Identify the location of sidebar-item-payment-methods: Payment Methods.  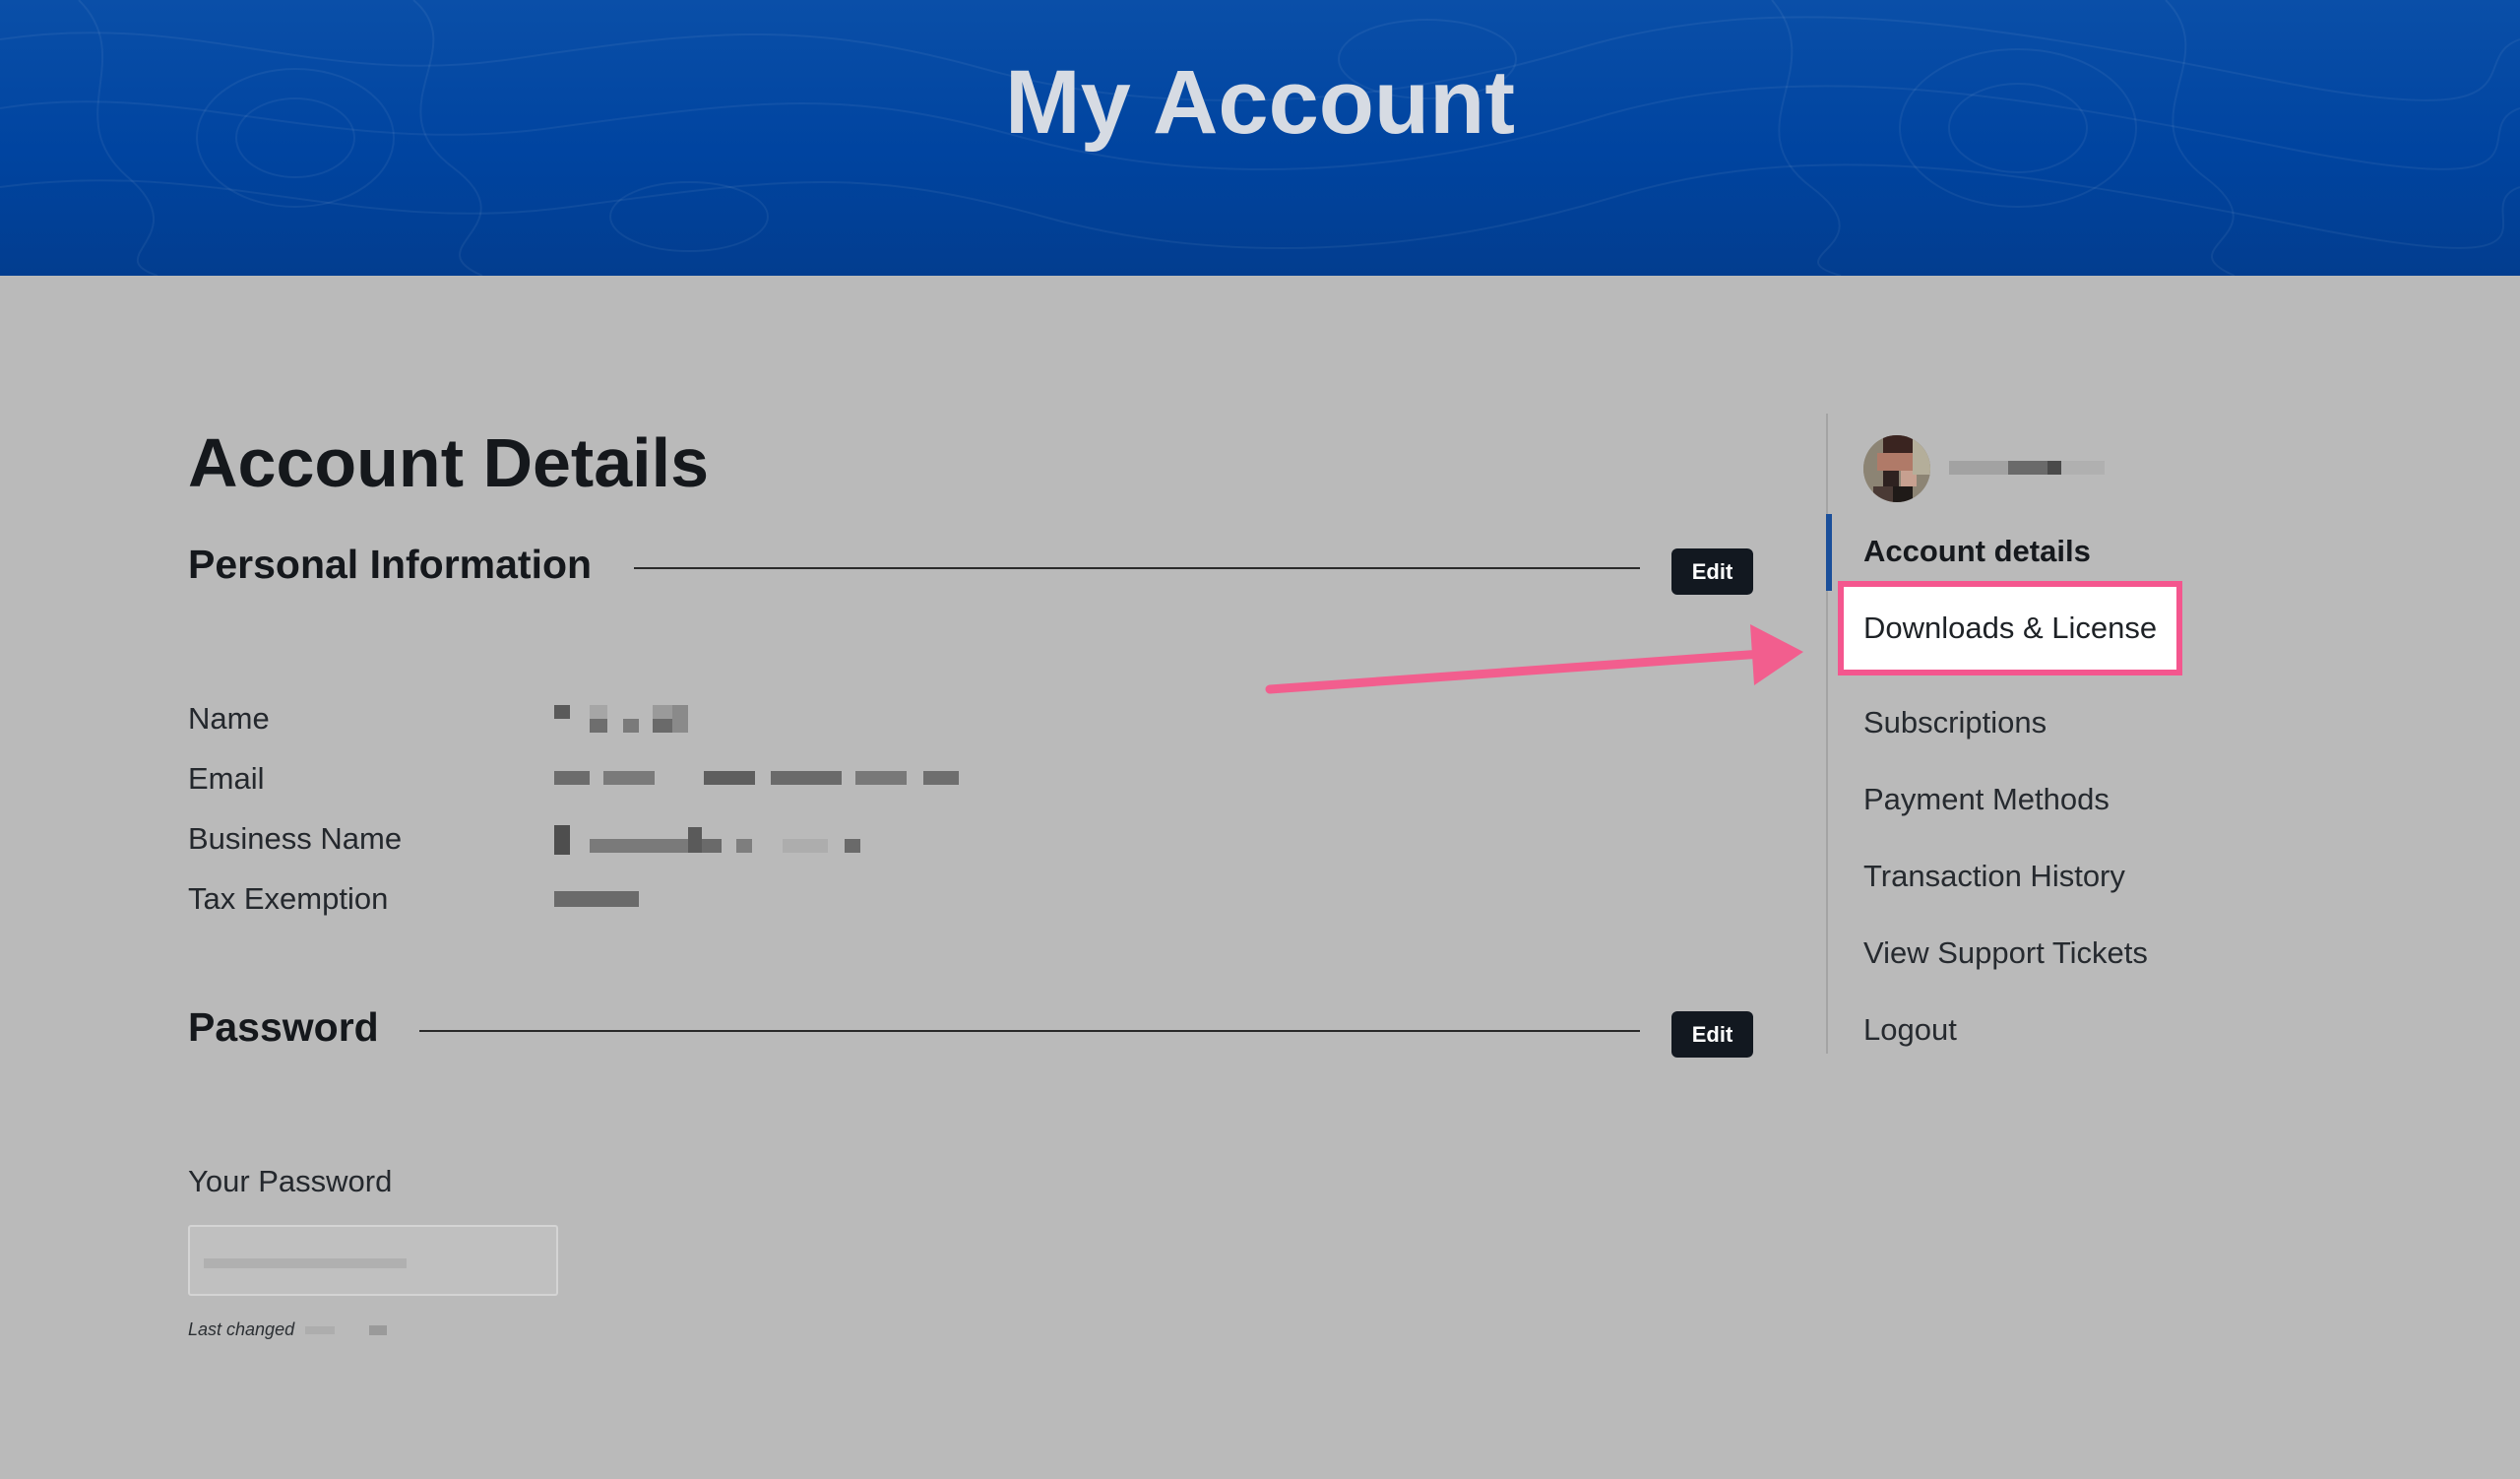
(1986, 799).